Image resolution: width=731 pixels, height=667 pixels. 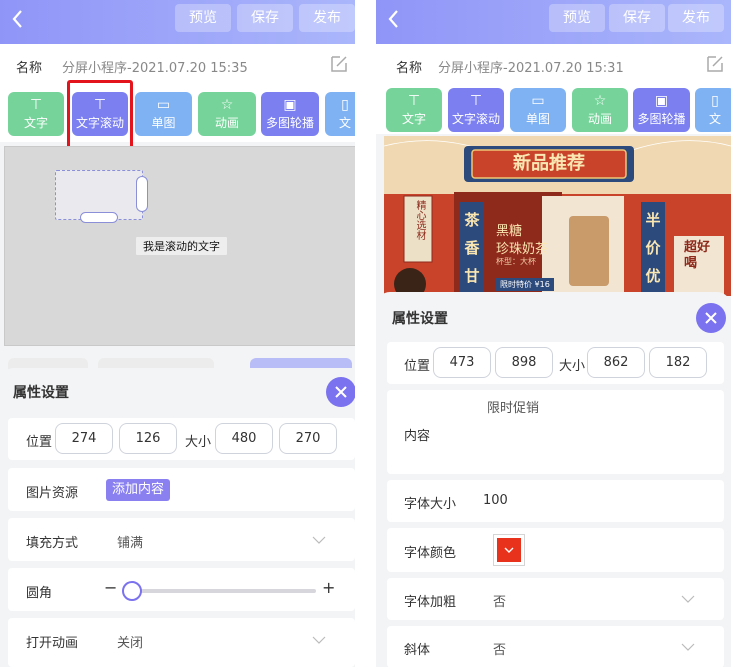 What do you see at coordinates (29, 68) in the screenshot?
I see `name-label: 名称` at bounding box center [29, 68].